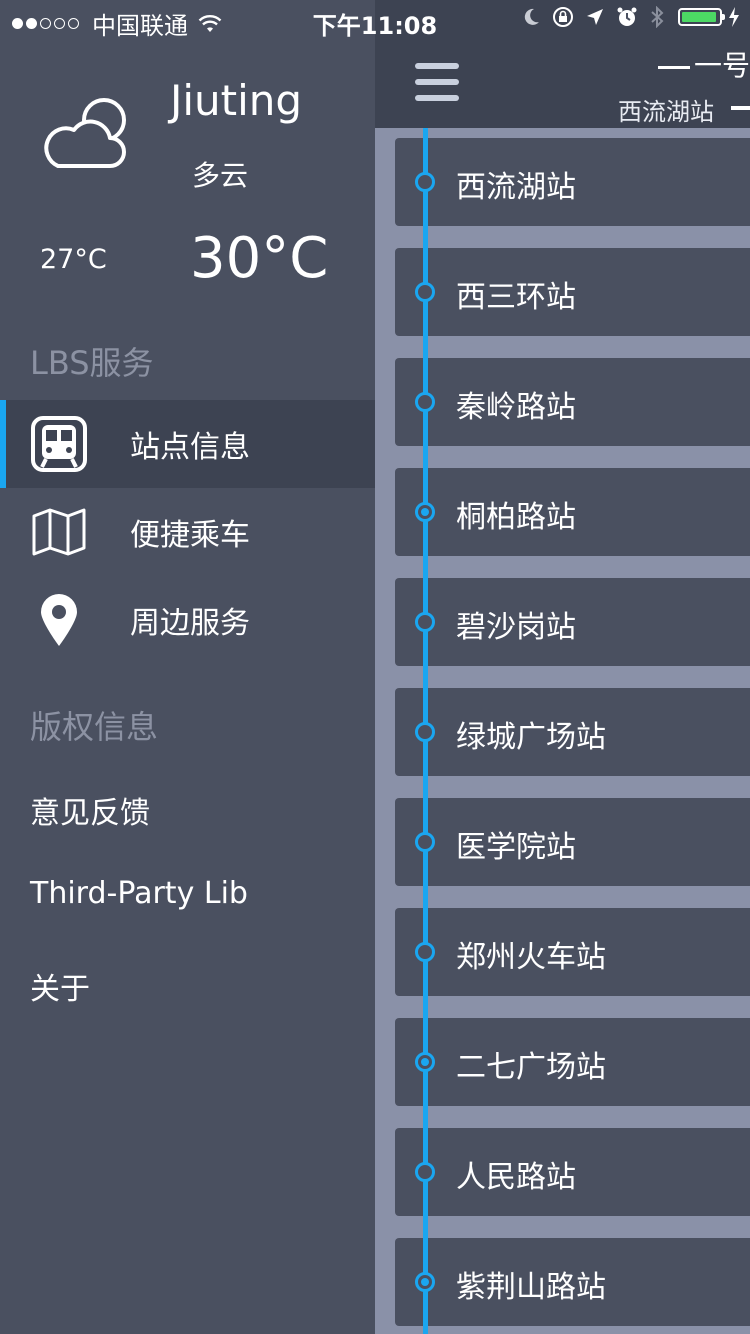  Describe the element at coordinates (92, 363) in the screenshot. I see `lbs-section-title: LBS服务` at that location.